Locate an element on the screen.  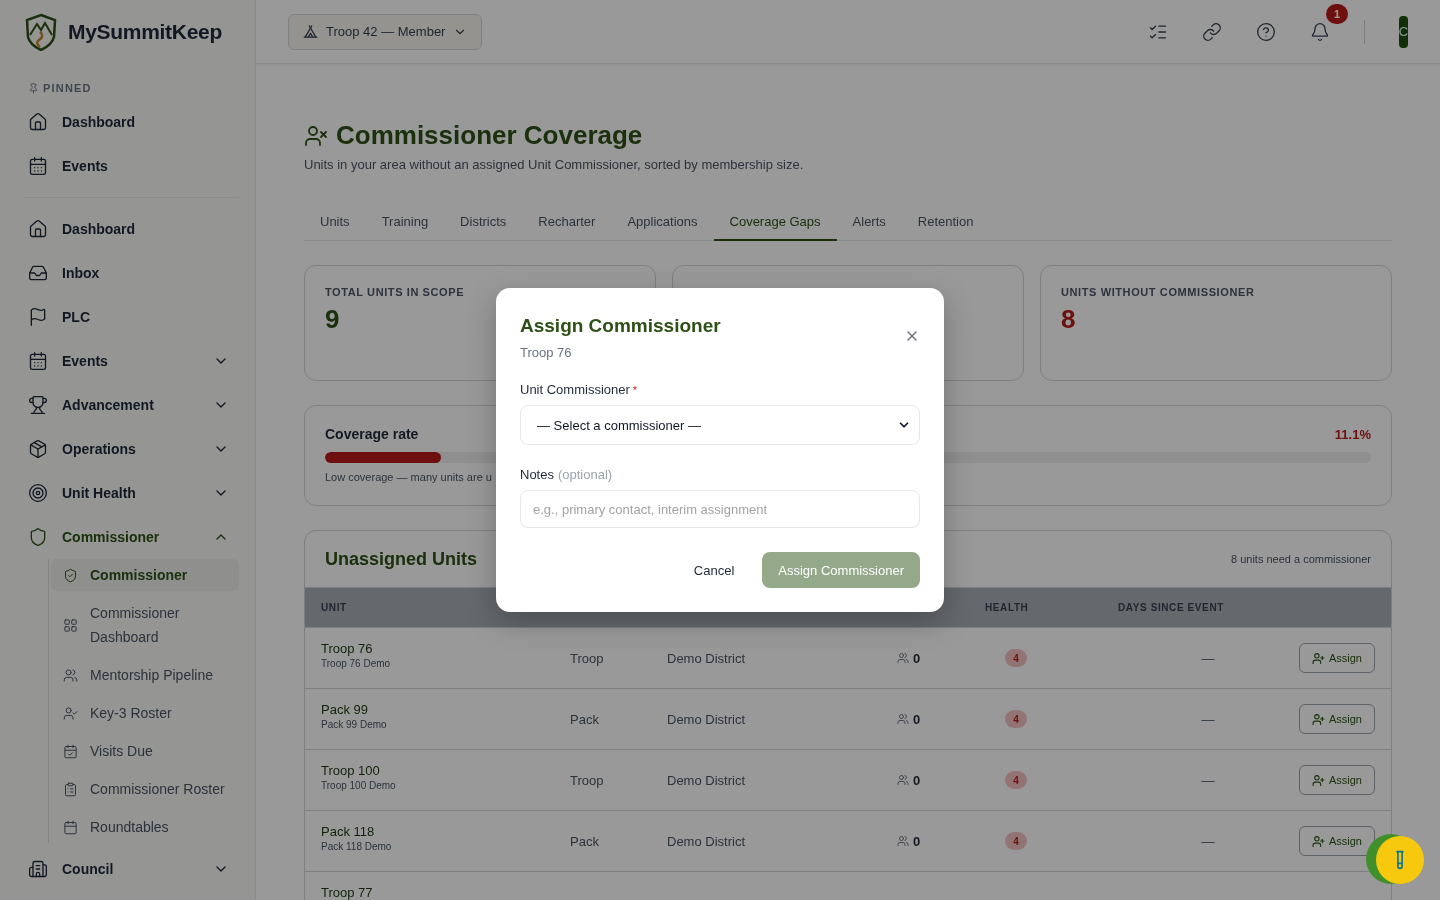
table-title: Unassigned Units is located at coordinates (401, 559).